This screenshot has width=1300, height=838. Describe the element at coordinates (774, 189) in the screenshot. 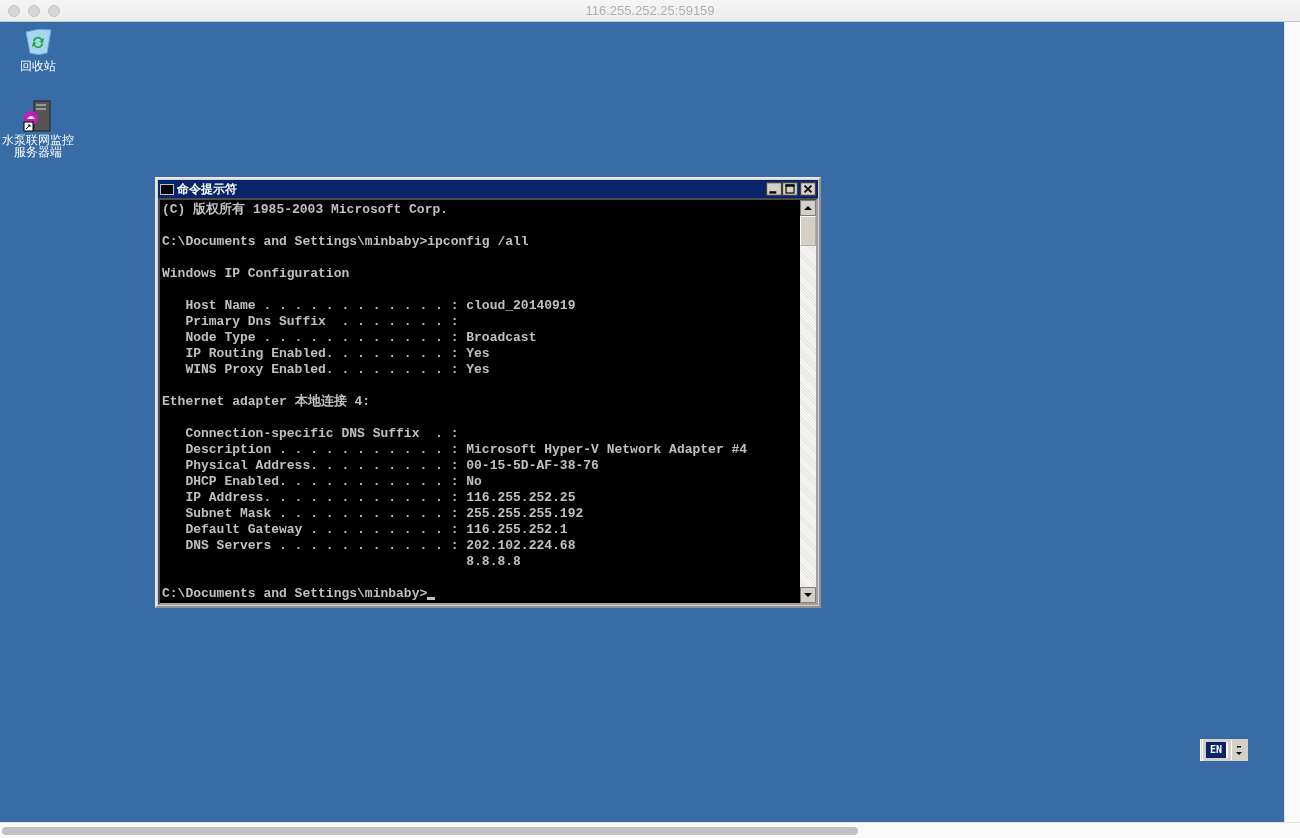

I see `minimize-button` at that location.